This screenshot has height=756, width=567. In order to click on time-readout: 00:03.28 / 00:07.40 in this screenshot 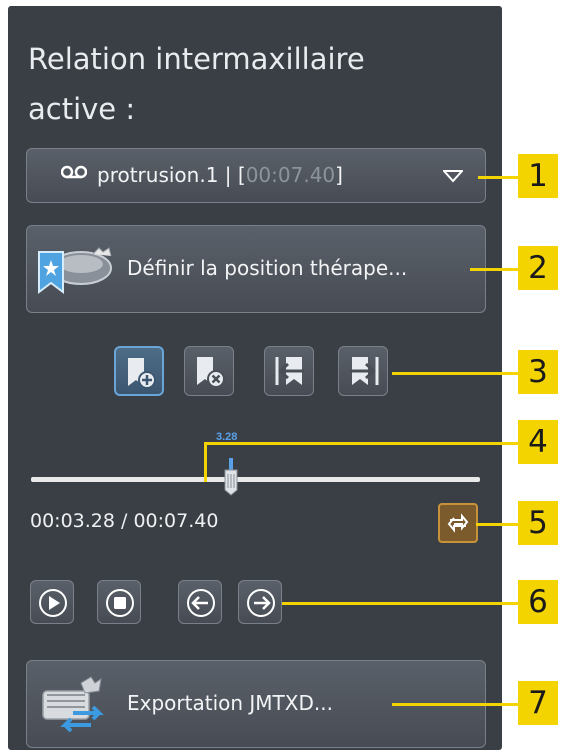, I will do `click(124, 521)`.